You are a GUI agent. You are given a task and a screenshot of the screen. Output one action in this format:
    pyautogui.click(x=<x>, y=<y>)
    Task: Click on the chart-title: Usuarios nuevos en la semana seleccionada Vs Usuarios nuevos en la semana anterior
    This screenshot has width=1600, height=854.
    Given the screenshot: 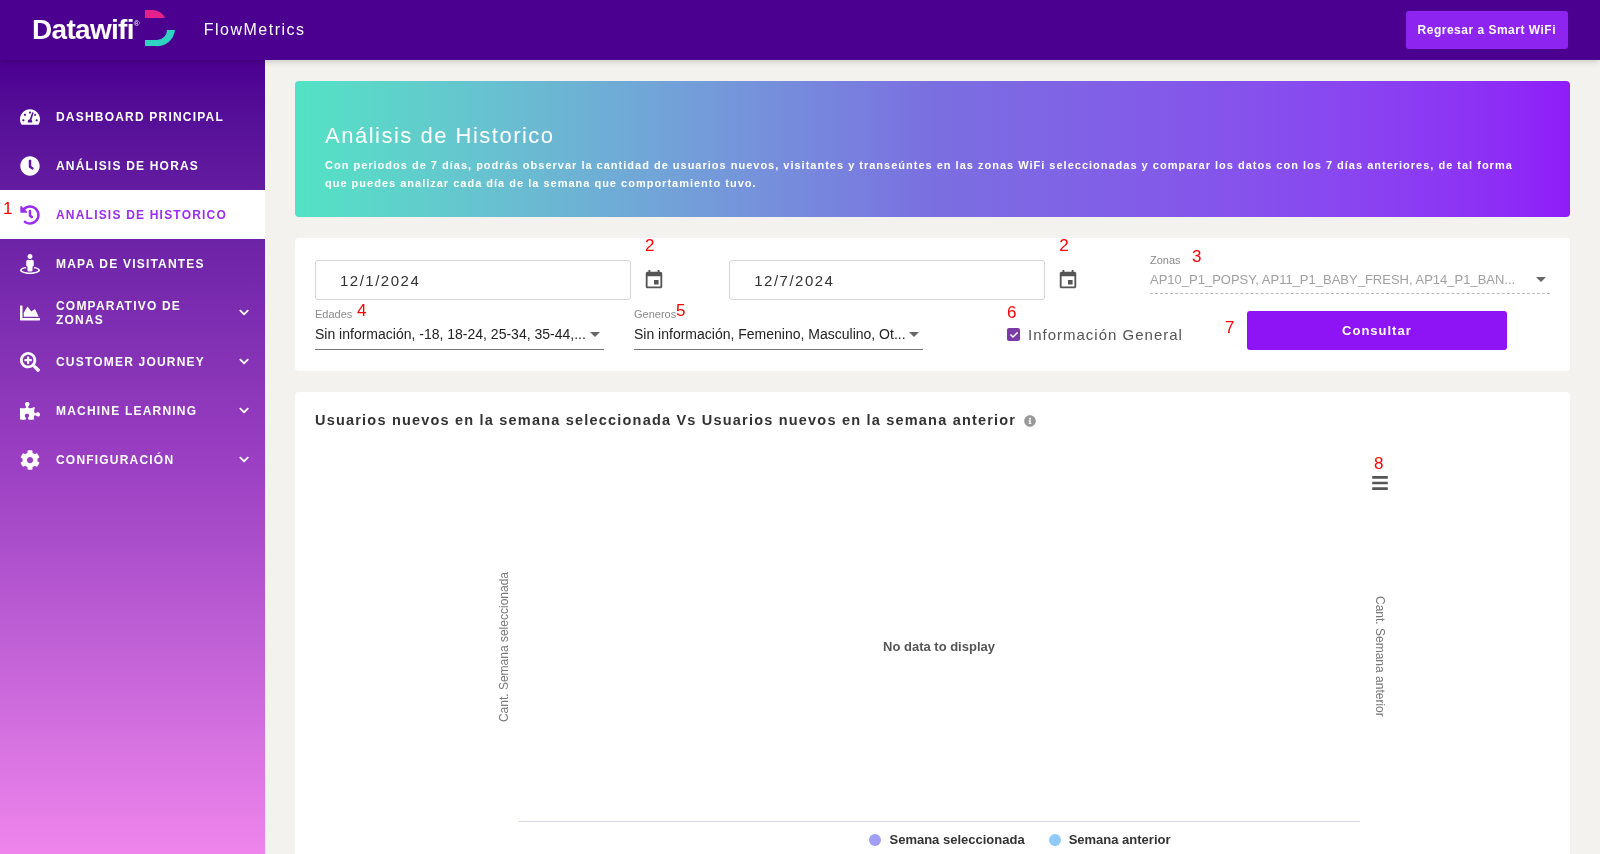 What is the action you would take?
    pyautogui.click(x=666, y=420)
    